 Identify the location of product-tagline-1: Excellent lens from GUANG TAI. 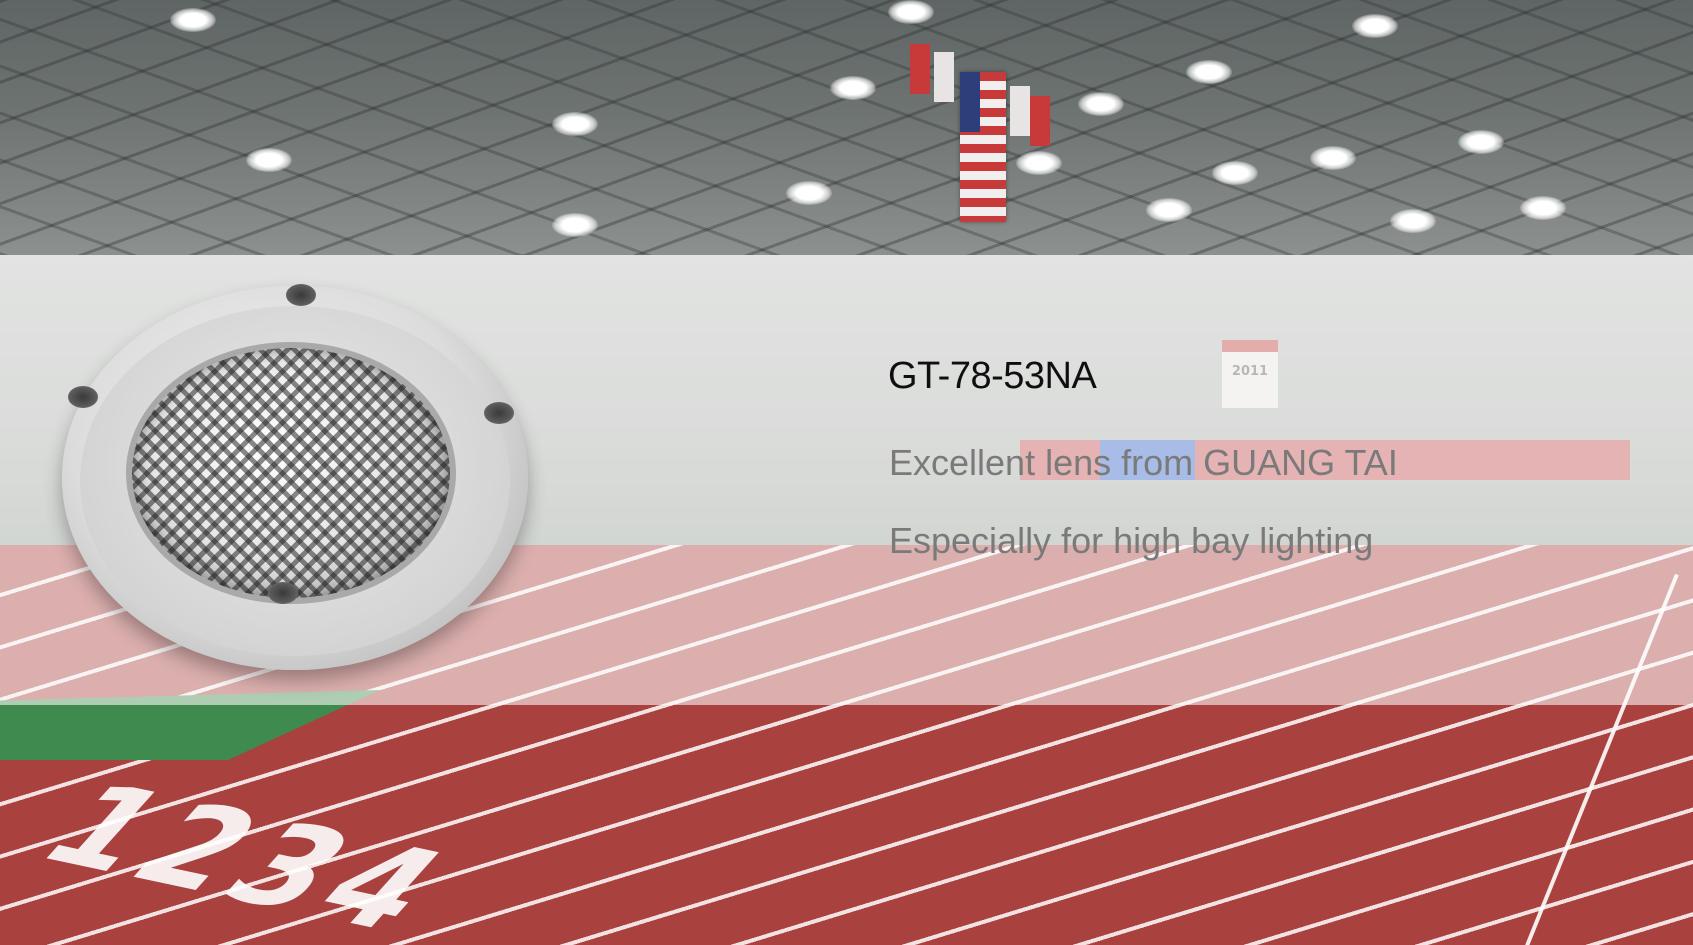
(1143, 462).